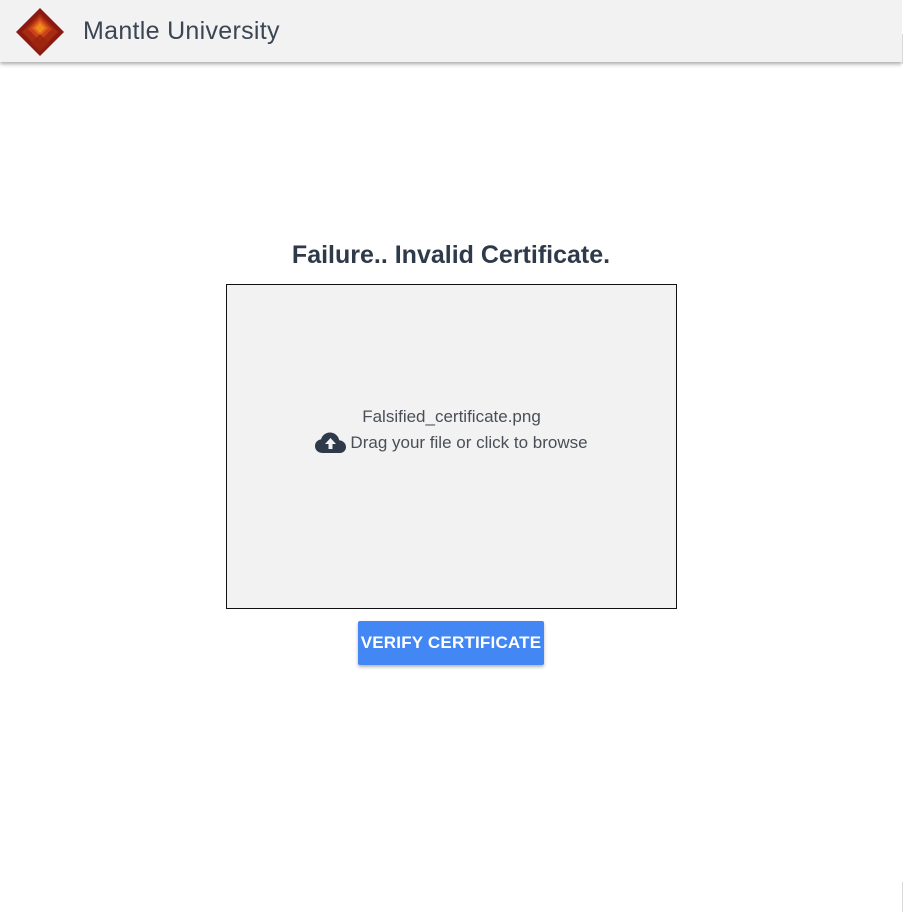 Image resolution: width=905 pixels, height=912 pixels. I want to click on verify-certificate-button: VERIFY CERTIFICATE, so click(451, 643).